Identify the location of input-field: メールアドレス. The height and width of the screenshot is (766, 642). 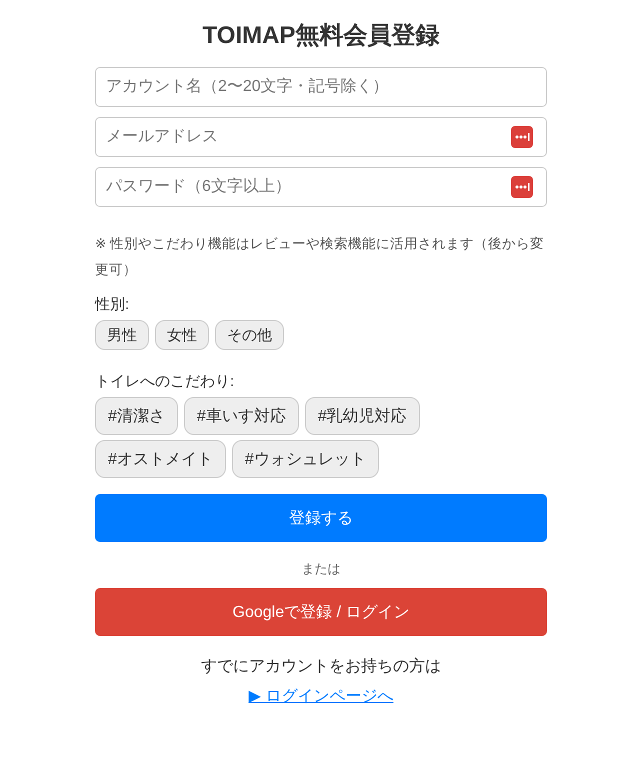
(321, 137).